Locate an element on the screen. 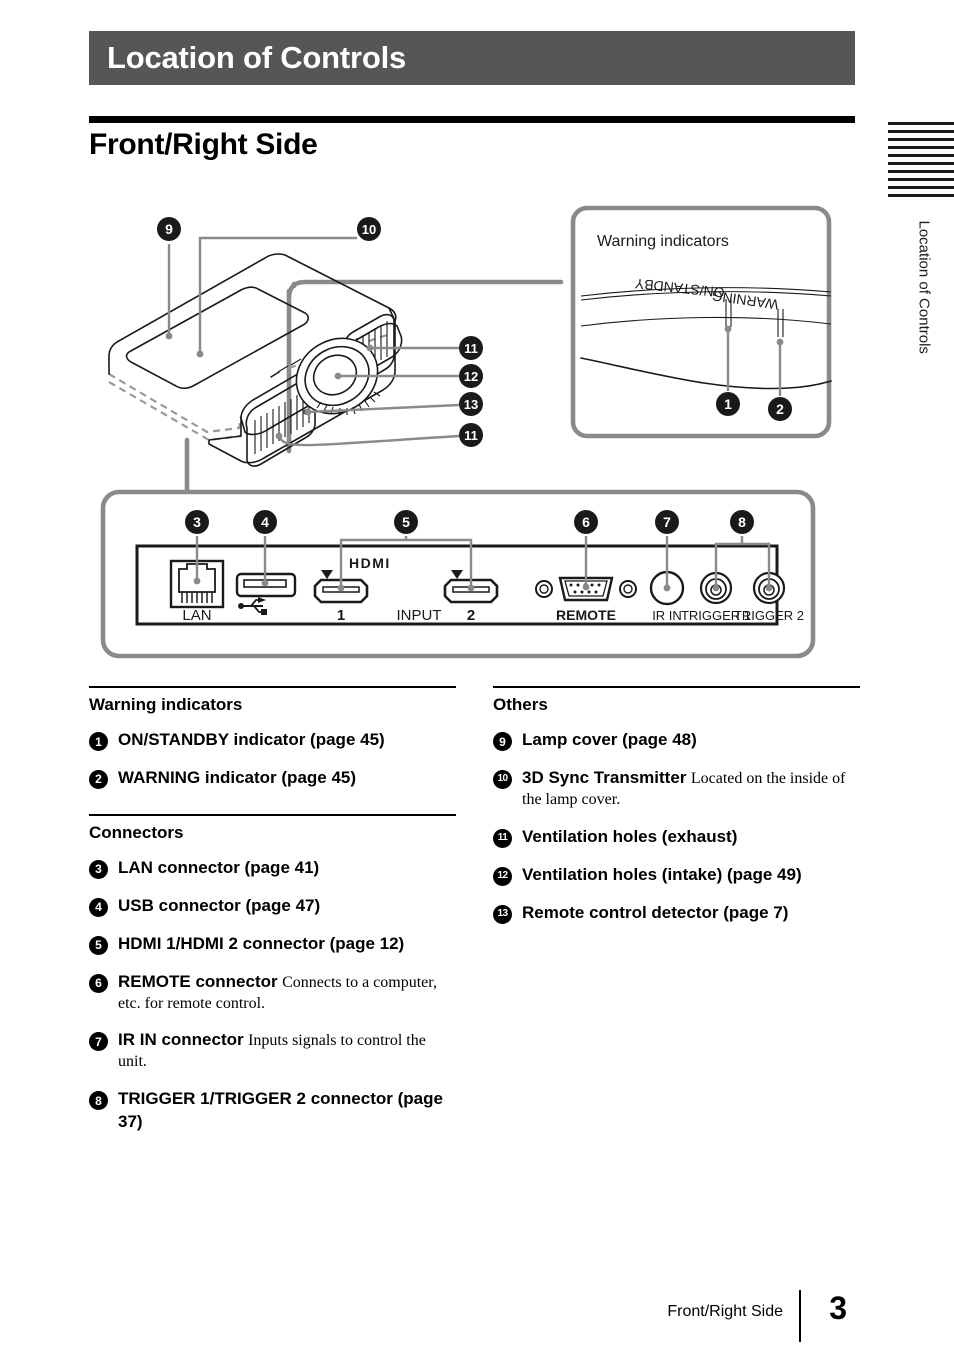 This screenshot has width=954, height=1352. lamp-cover-plate is located at coordinates (217, 338).